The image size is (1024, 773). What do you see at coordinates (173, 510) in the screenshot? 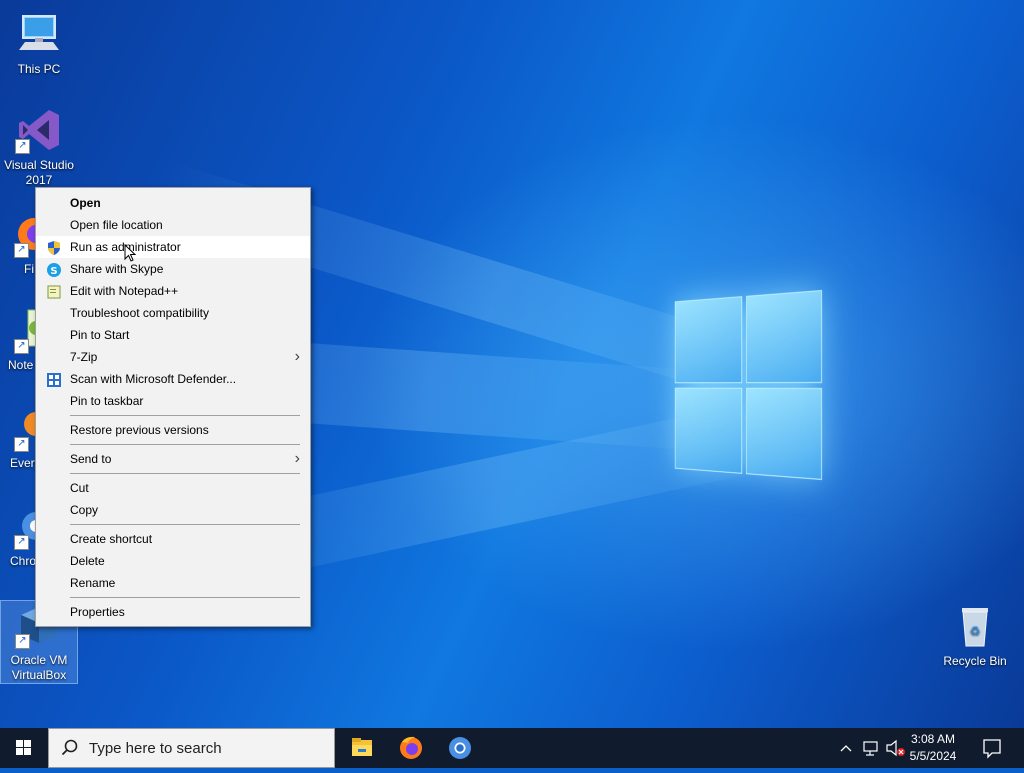
I see `menu-item-copy: Copy` at bounding box center [173, 510].